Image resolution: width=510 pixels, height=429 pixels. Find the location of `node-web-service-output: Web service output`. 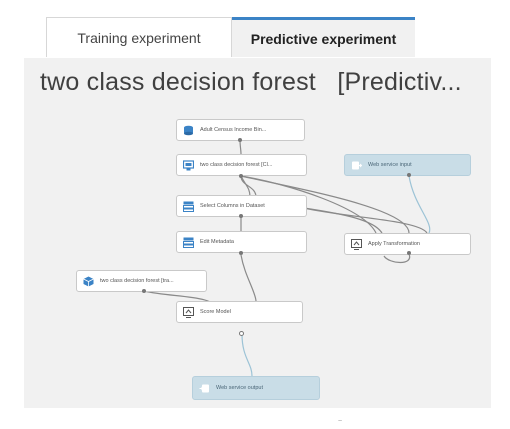

node-web-service-output: Web service output is located at coordinates (256, 388).